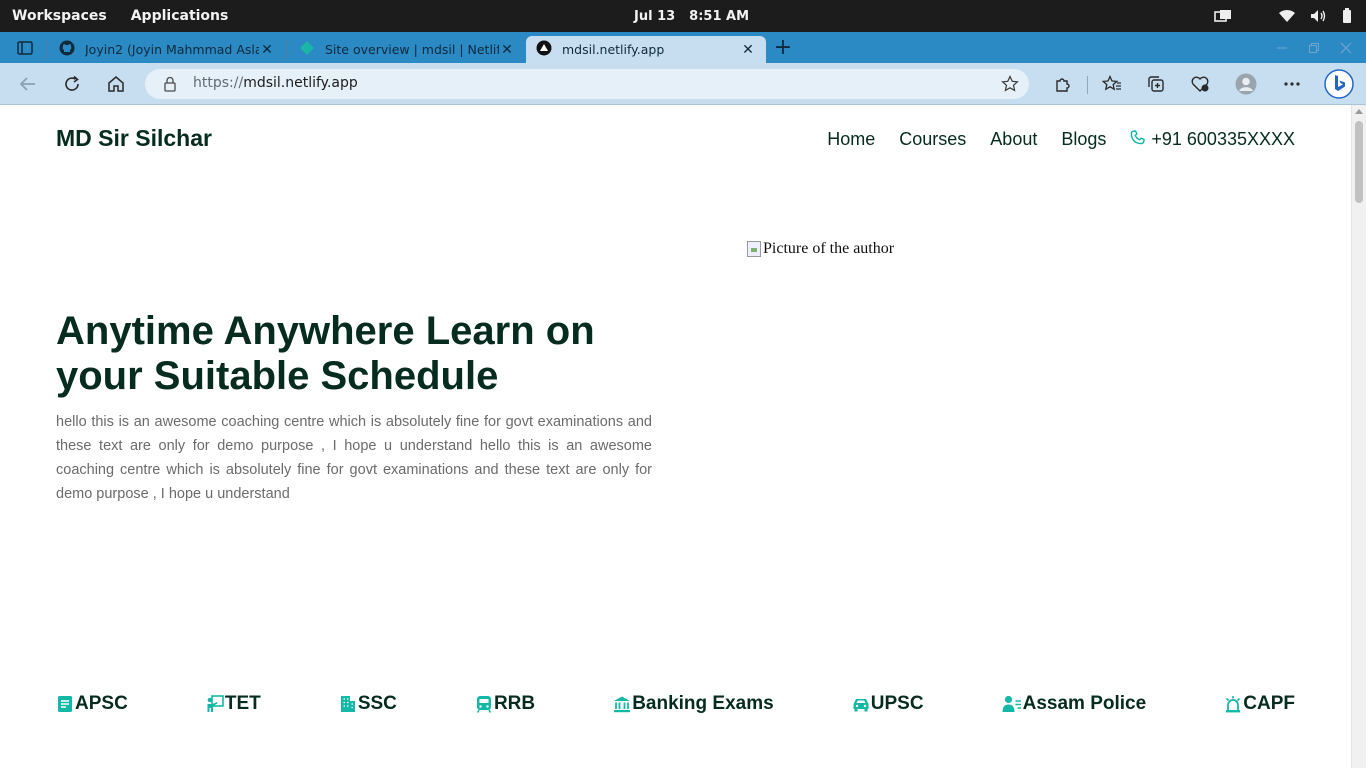 The image size is (1366, 768). I want to click on applications-menu: Applications, so click(180, 16).